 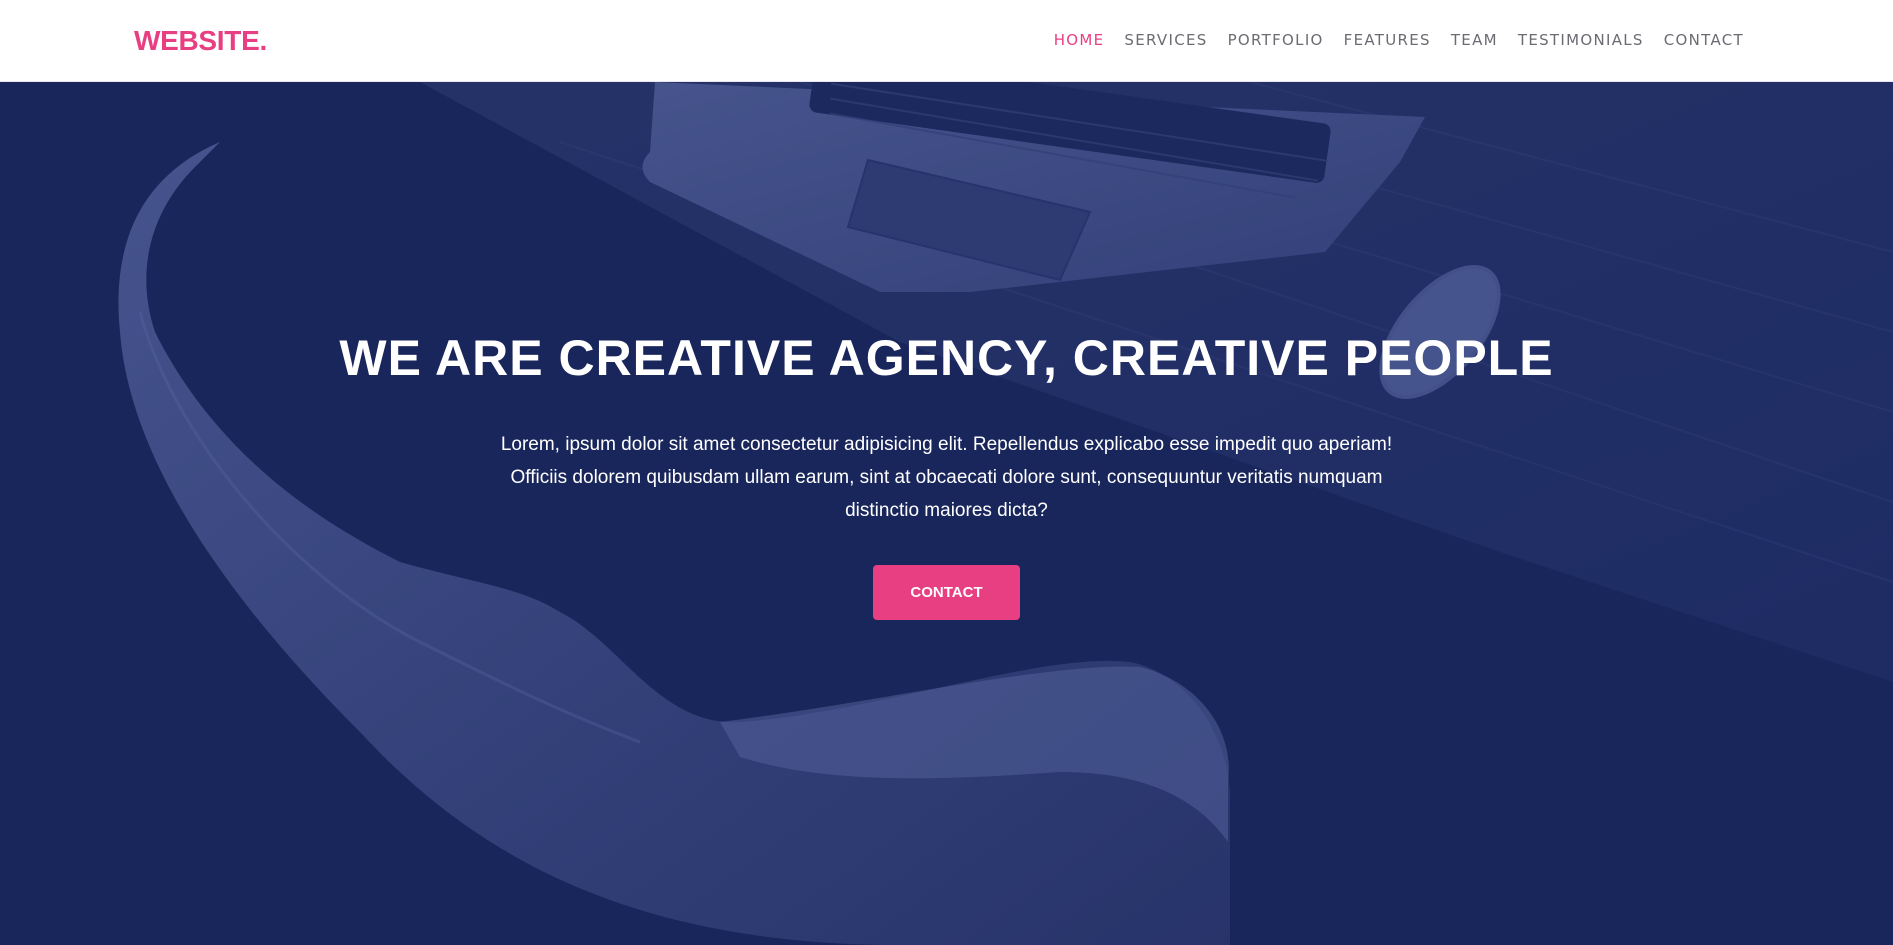 I want to click on nav-link-services: SERVICES, so click(x=1165, y=40).